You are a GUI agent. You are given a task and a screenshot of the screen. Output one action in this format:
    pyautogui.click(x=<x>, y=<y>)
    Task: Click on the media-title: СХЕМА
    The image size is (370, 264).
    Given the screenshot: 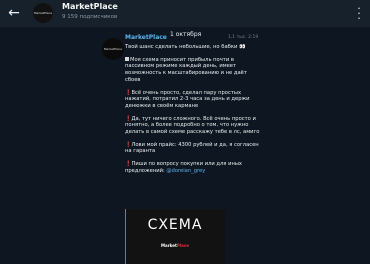 What is the action you would take?
    pyautogui.click(x=175, y=225)
    